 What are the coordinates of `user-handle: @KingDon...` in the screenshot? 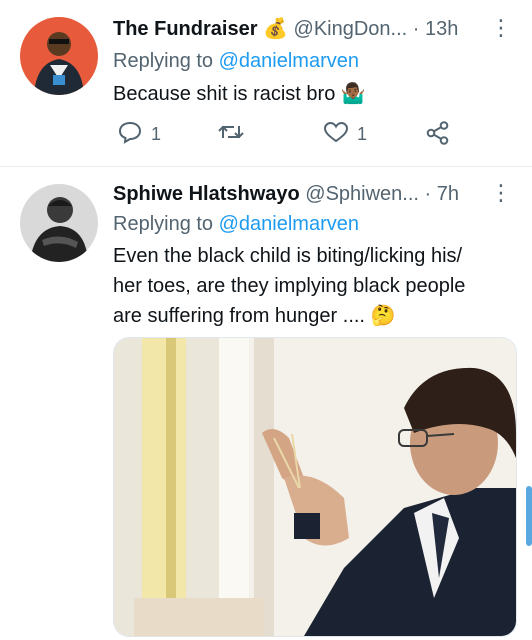 It's located at (351, 29).